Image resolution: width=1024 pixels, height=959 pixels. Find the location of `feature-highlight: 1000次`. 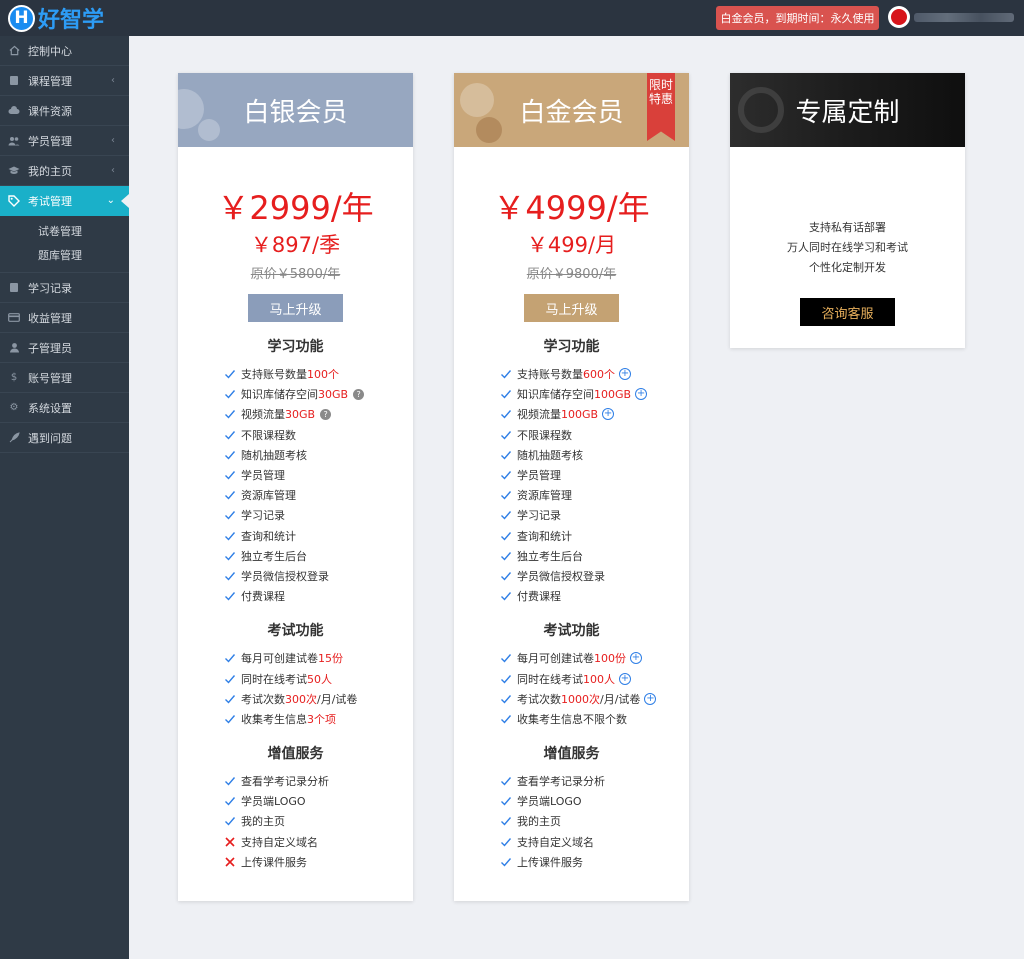

feature-highlight: 1000次 is located at coordinates (580, 699).